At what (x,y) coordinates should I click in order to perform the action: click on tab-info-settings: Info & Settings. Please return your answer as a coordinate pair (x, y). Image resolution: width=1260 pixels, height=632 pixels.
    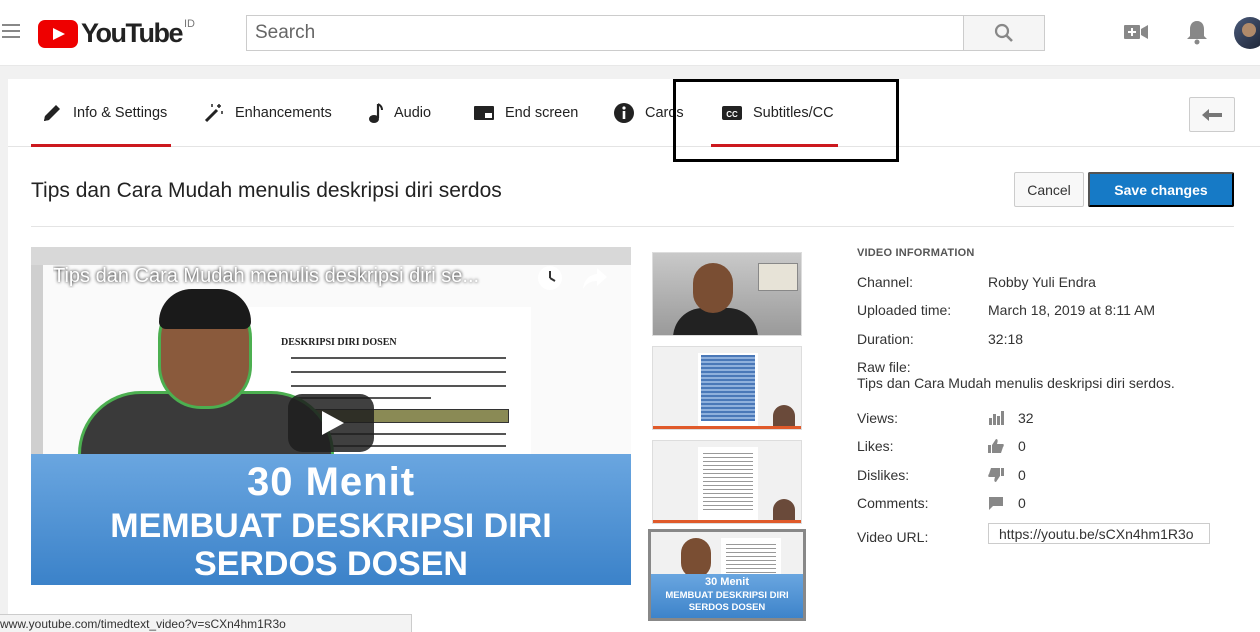
    Looking at the image, I should click on (101, 113).